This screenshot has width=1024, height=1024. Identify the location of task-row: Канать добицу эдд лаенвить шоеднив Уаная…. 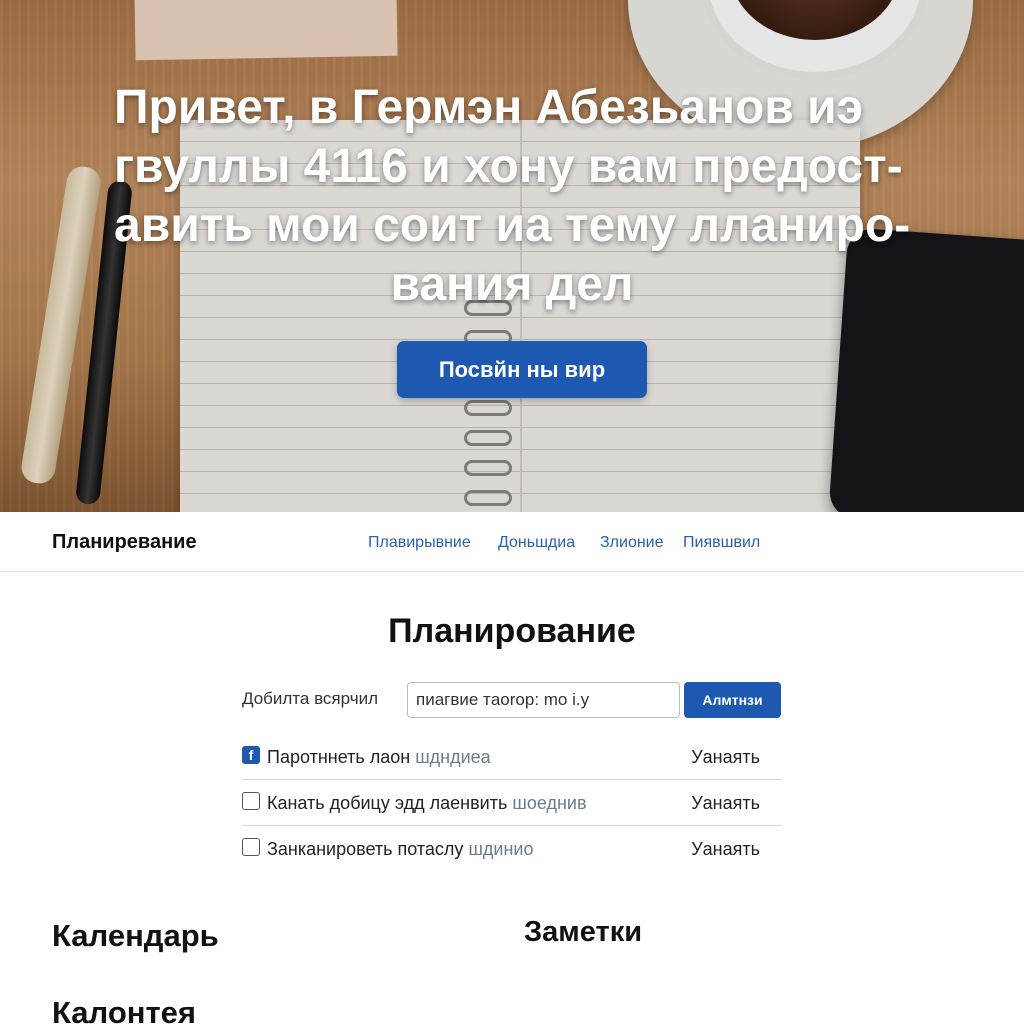
(512, 803).